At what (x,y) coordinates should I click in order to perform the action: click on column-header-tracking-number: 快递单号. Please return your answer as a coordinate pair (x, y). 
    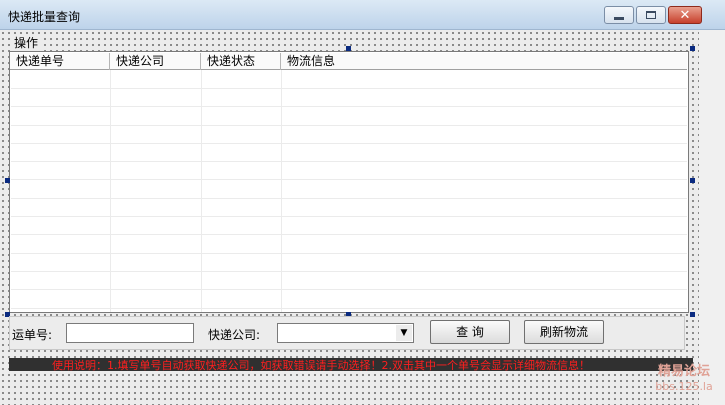
    Looking at the image, I should click on (60, 61).